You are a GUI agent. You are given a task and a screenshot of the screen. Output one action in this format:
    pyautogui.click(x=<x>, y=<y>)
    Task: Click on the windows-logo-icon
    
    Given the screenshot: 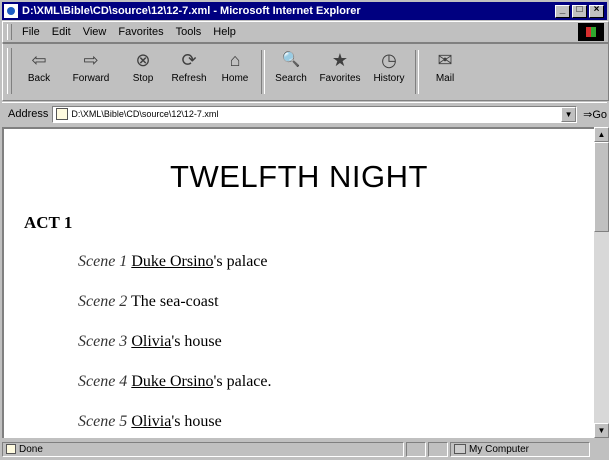 What is the action you would take?
    pyautogui.click(x=591, y=32)
    